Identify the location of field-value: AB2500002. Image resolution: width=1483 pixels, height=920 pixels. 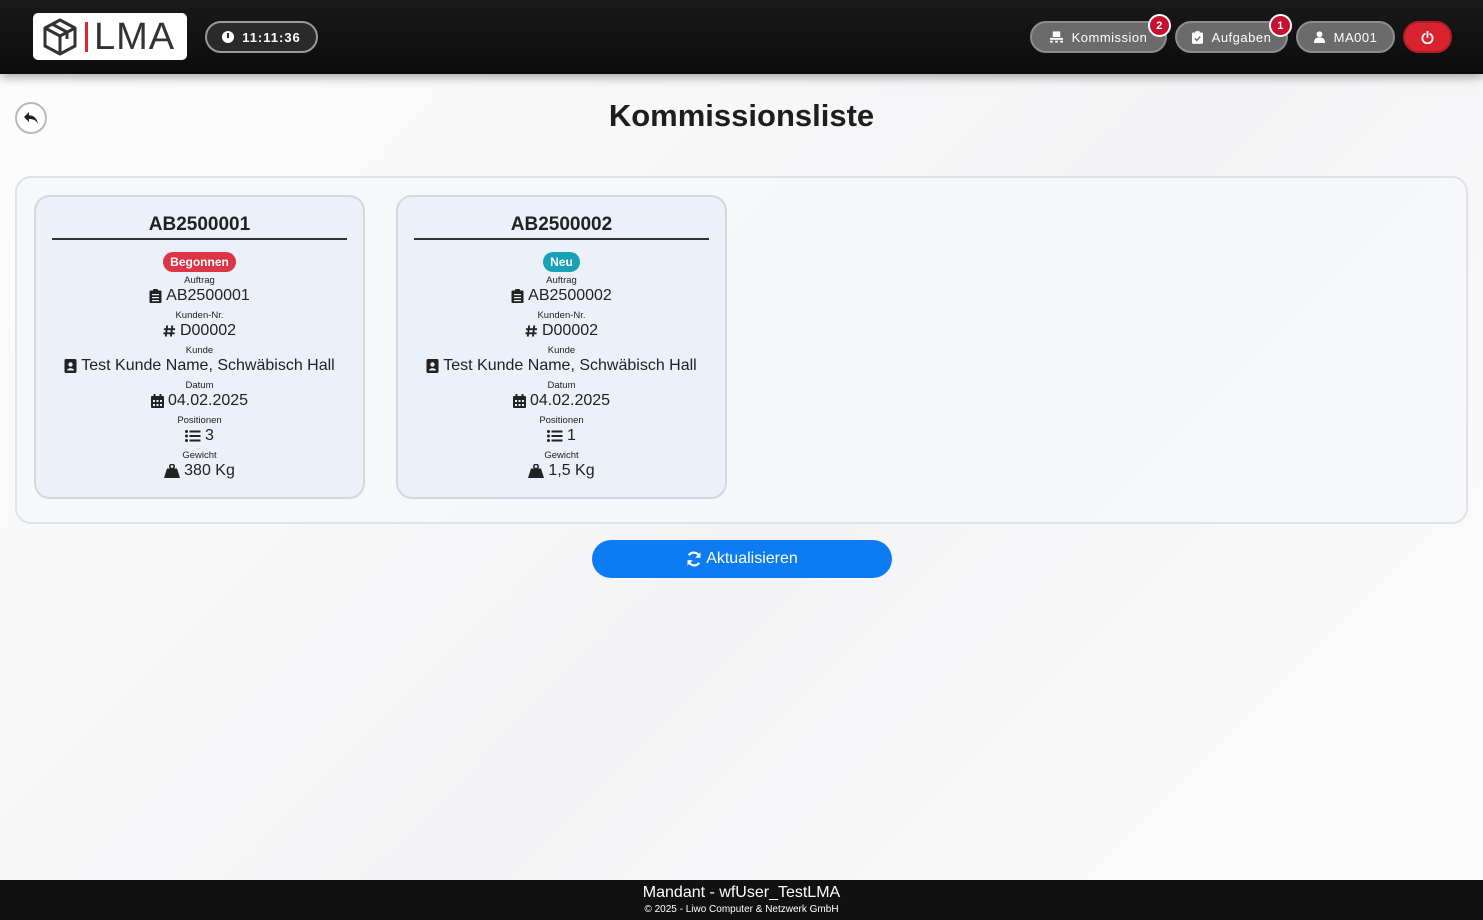
(570, 295).